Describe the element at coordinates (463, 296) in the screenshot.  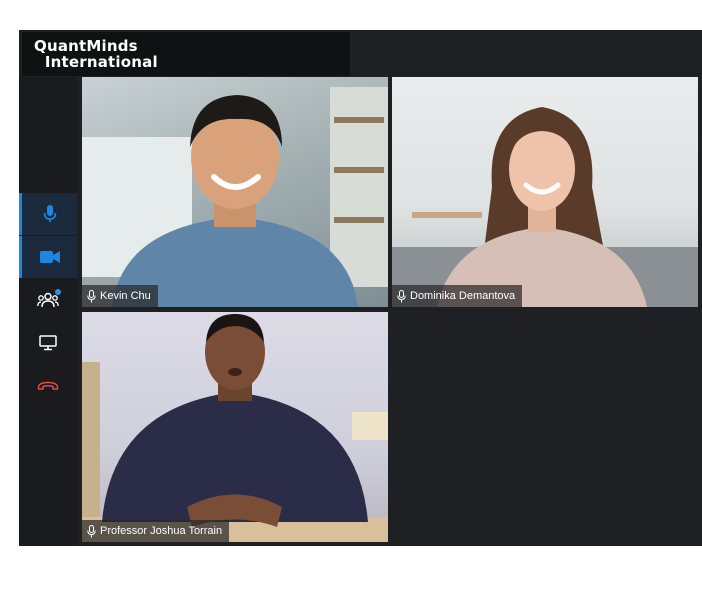
I see `participant-name: Dominika Demantova` at that location.